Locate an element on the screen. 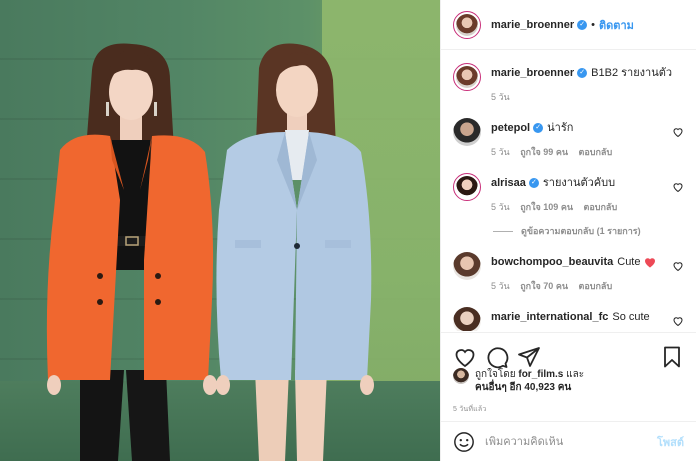 The width and height of the screenshot is (696, 461). view-replies-label: ดูข้อความตอบกลับ (1 รายการ) is located at coordinates (581, 231).